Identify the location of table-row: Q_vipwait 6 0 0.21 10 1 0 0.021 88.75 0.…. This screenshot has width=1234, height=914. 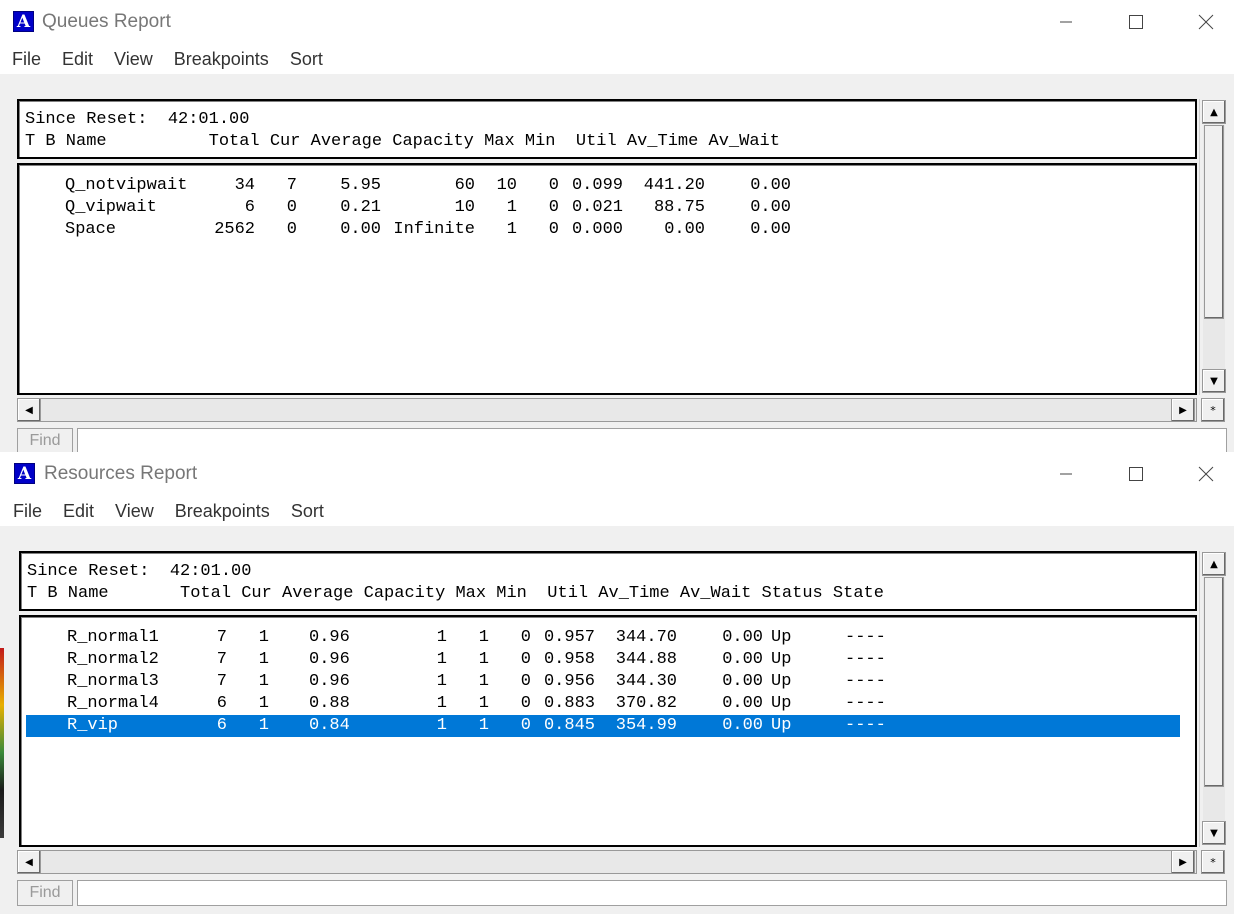
(607, 208).